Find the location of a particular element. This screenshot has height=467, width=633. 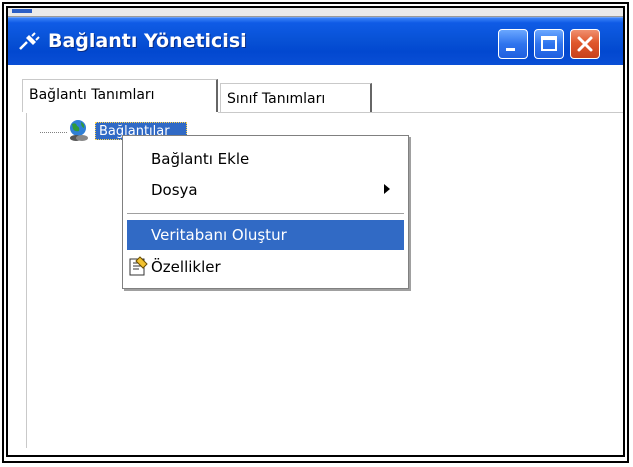

window-title: Bağlantı Yöneticisi is located at coordinates (147, 41).